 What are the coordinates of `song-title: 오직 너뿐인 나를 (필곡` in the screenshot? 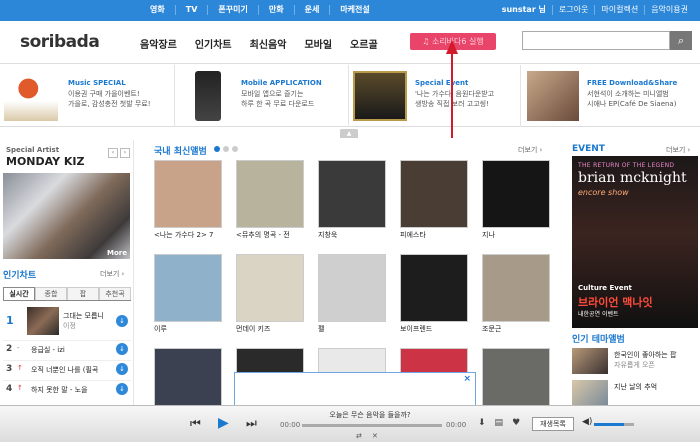 It's located at (72, 370).